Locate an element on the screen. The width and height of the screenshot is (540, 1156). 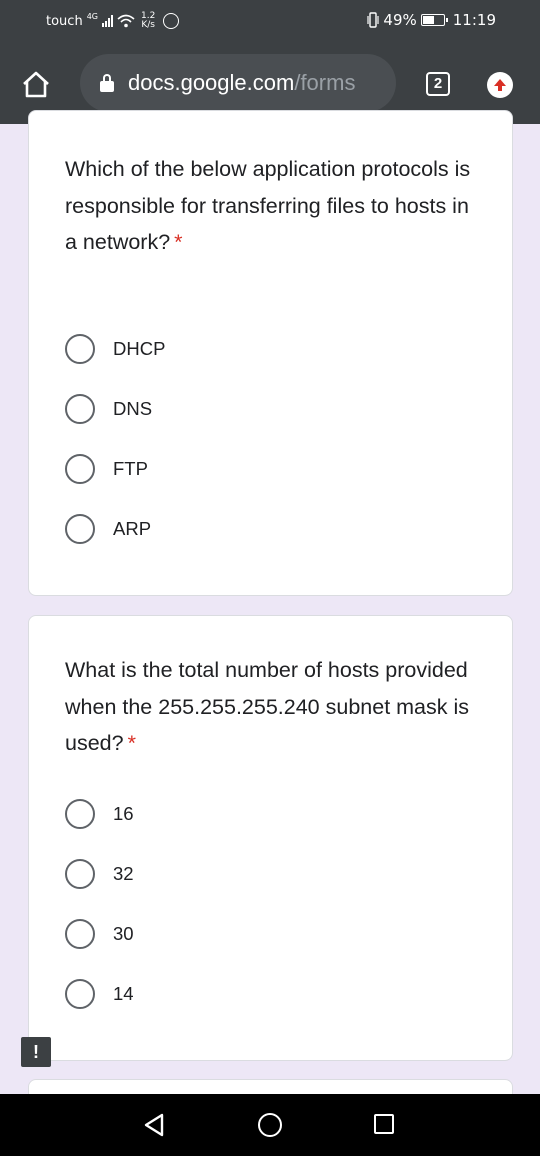
status-left: touch 4G 1.2 K/s is located at coordinates (113, 20).